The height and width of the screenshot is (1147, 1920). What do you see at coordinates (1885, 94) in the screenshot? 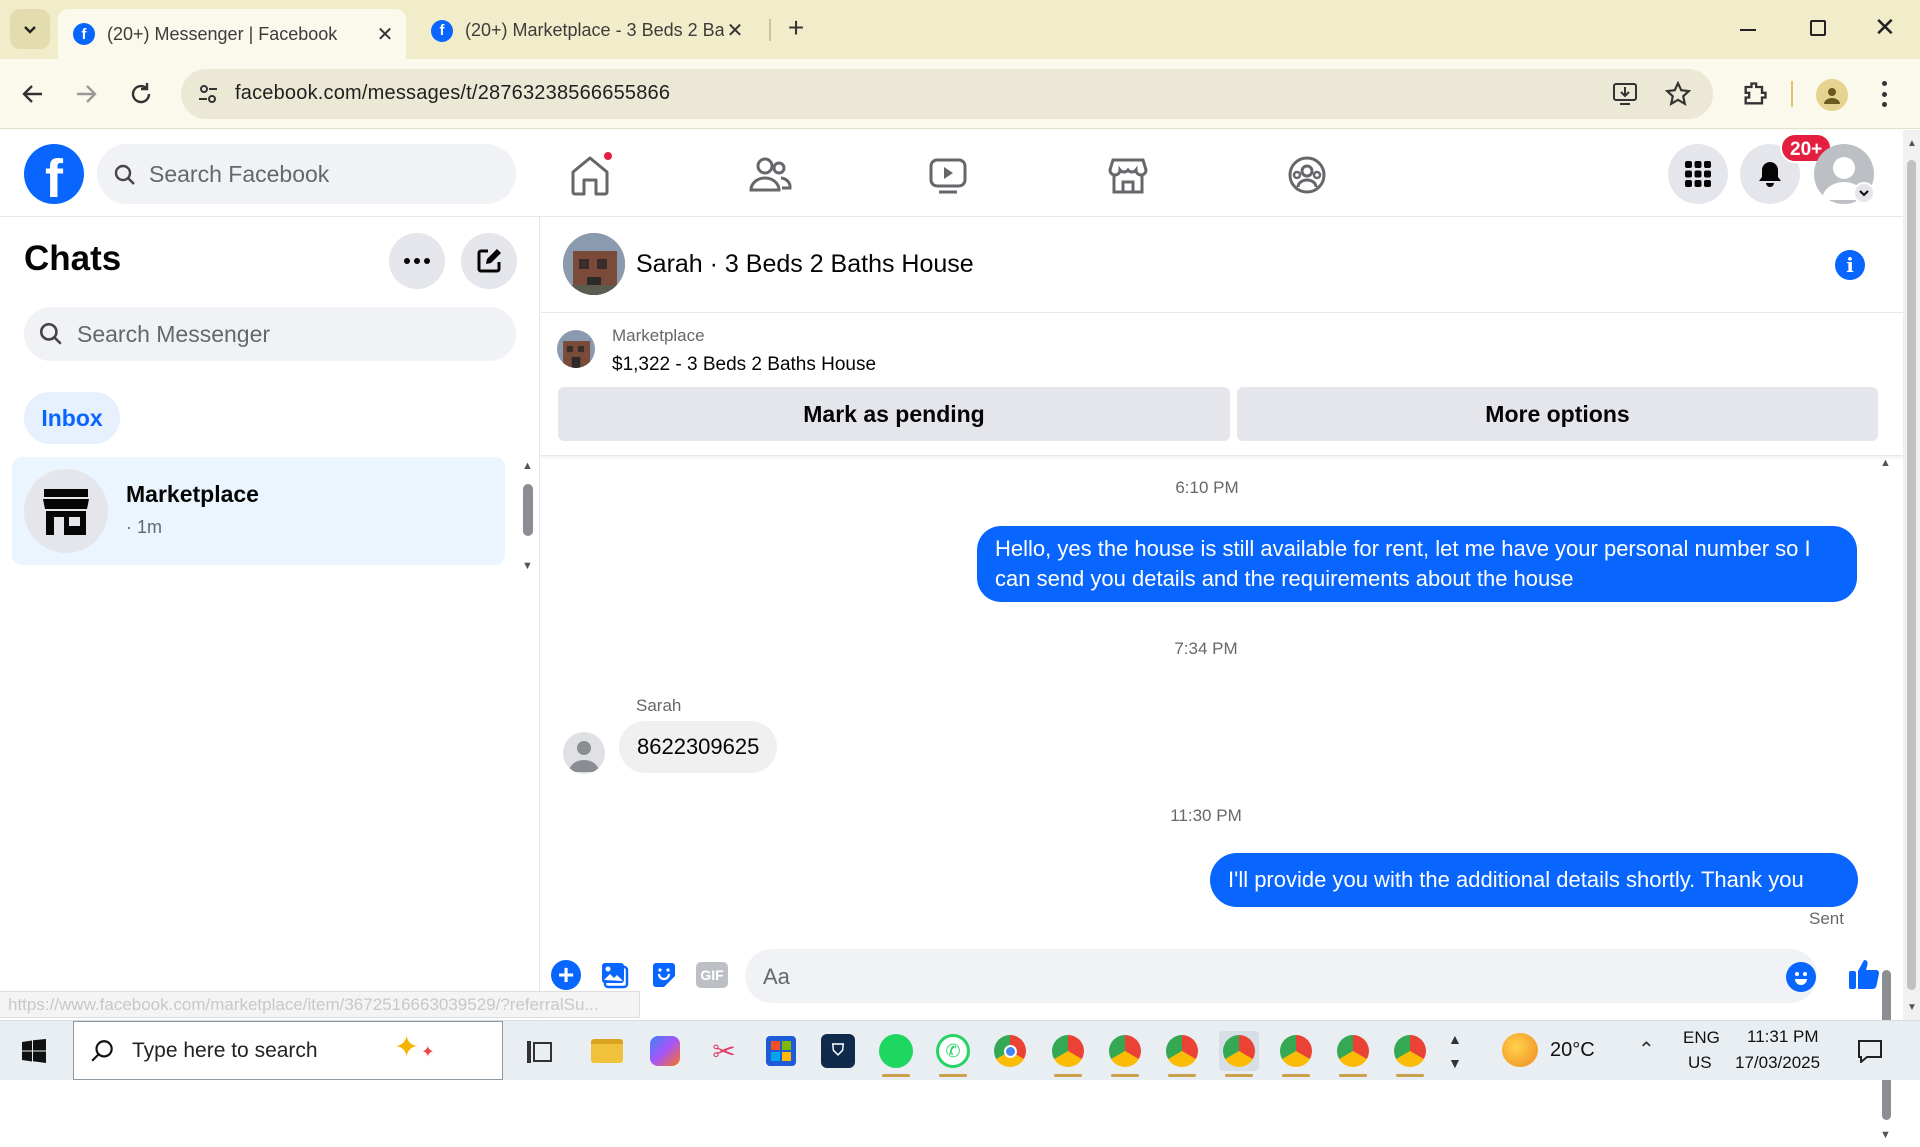
I see `browser-menu-icon` at bounding box center [1885, 94].